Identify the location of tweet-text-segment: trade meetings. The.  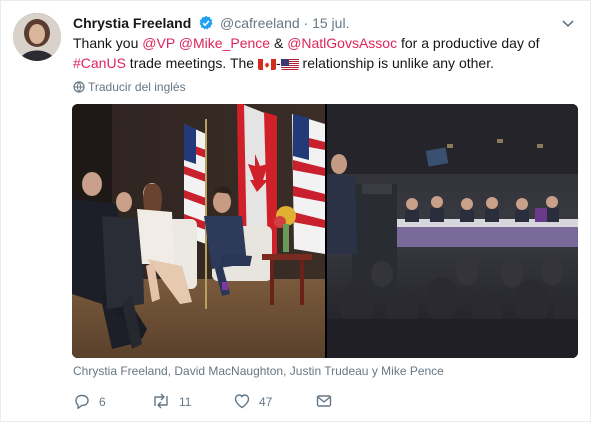
(191, 63).